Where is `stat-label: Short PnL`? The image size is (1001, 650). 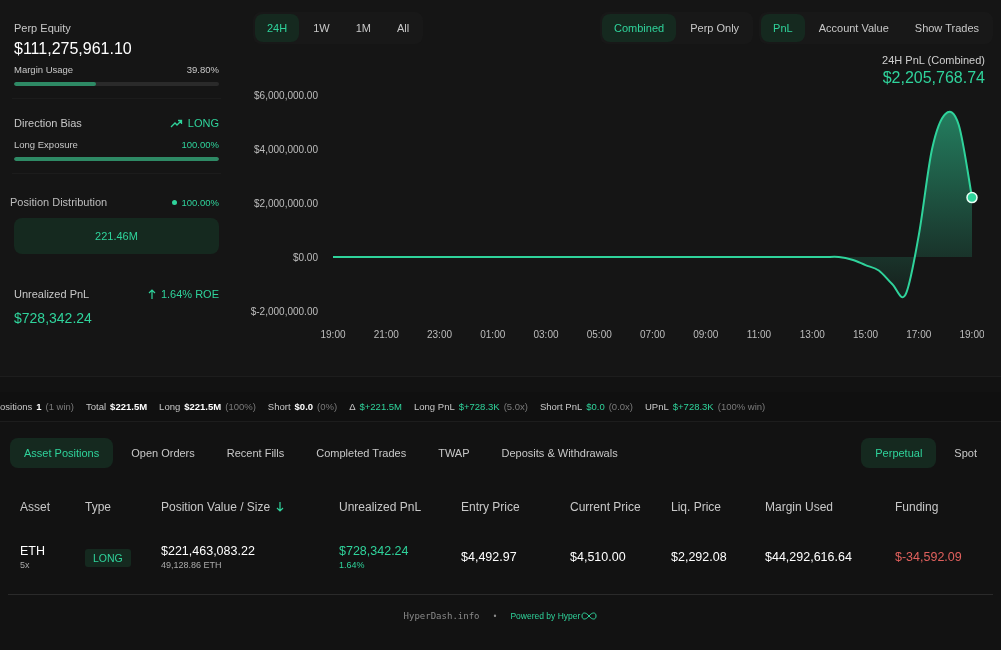 stat-label: Short PnL is located at coordinates (561, 406).